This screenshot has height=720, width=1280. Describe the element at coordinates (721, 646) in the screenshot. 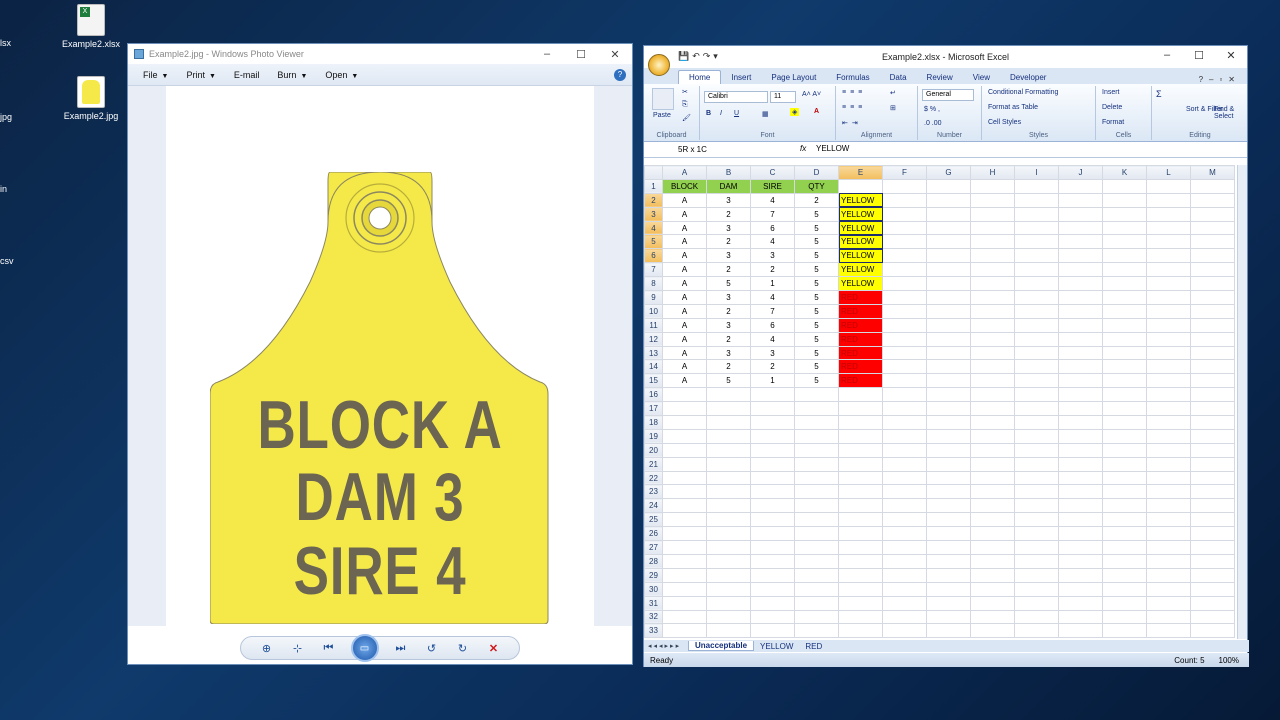

I see `sheet-tab-unacceptable: Unacceptable` at that location.